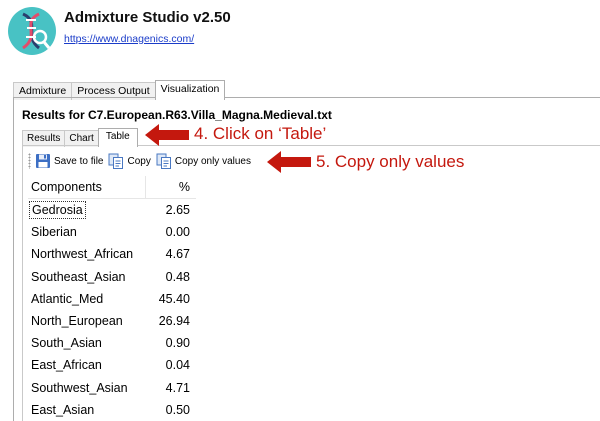 This screenshot has width=600, height=421. I want to click on cell-value: 4.71, so click(177, 387).